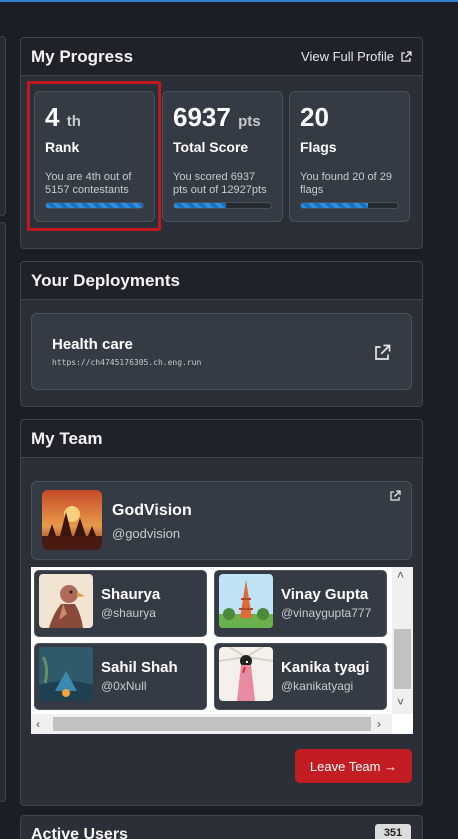 The width and height of the screenshot is (458, 839). I want to click on score-progress-fill, so click(200, 205).